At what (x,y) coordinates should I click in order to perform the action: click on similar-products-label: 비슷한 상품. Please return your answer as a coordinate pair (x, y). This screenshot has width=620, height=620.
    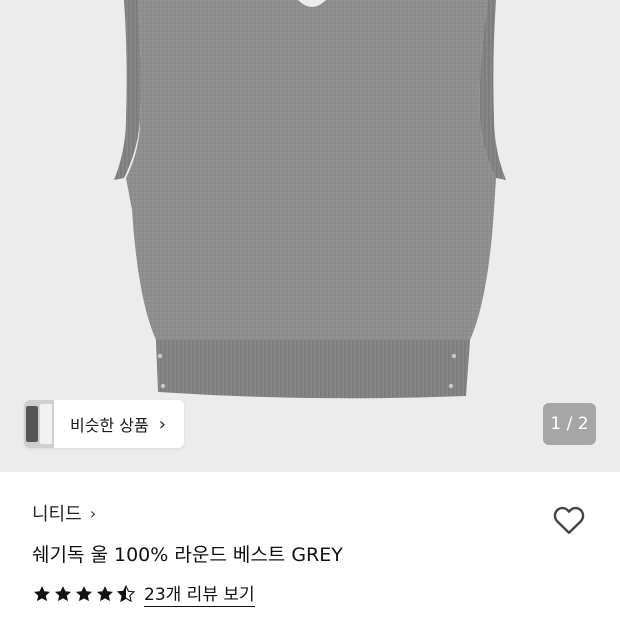
    Looking at the image, I should click on (109, 425).